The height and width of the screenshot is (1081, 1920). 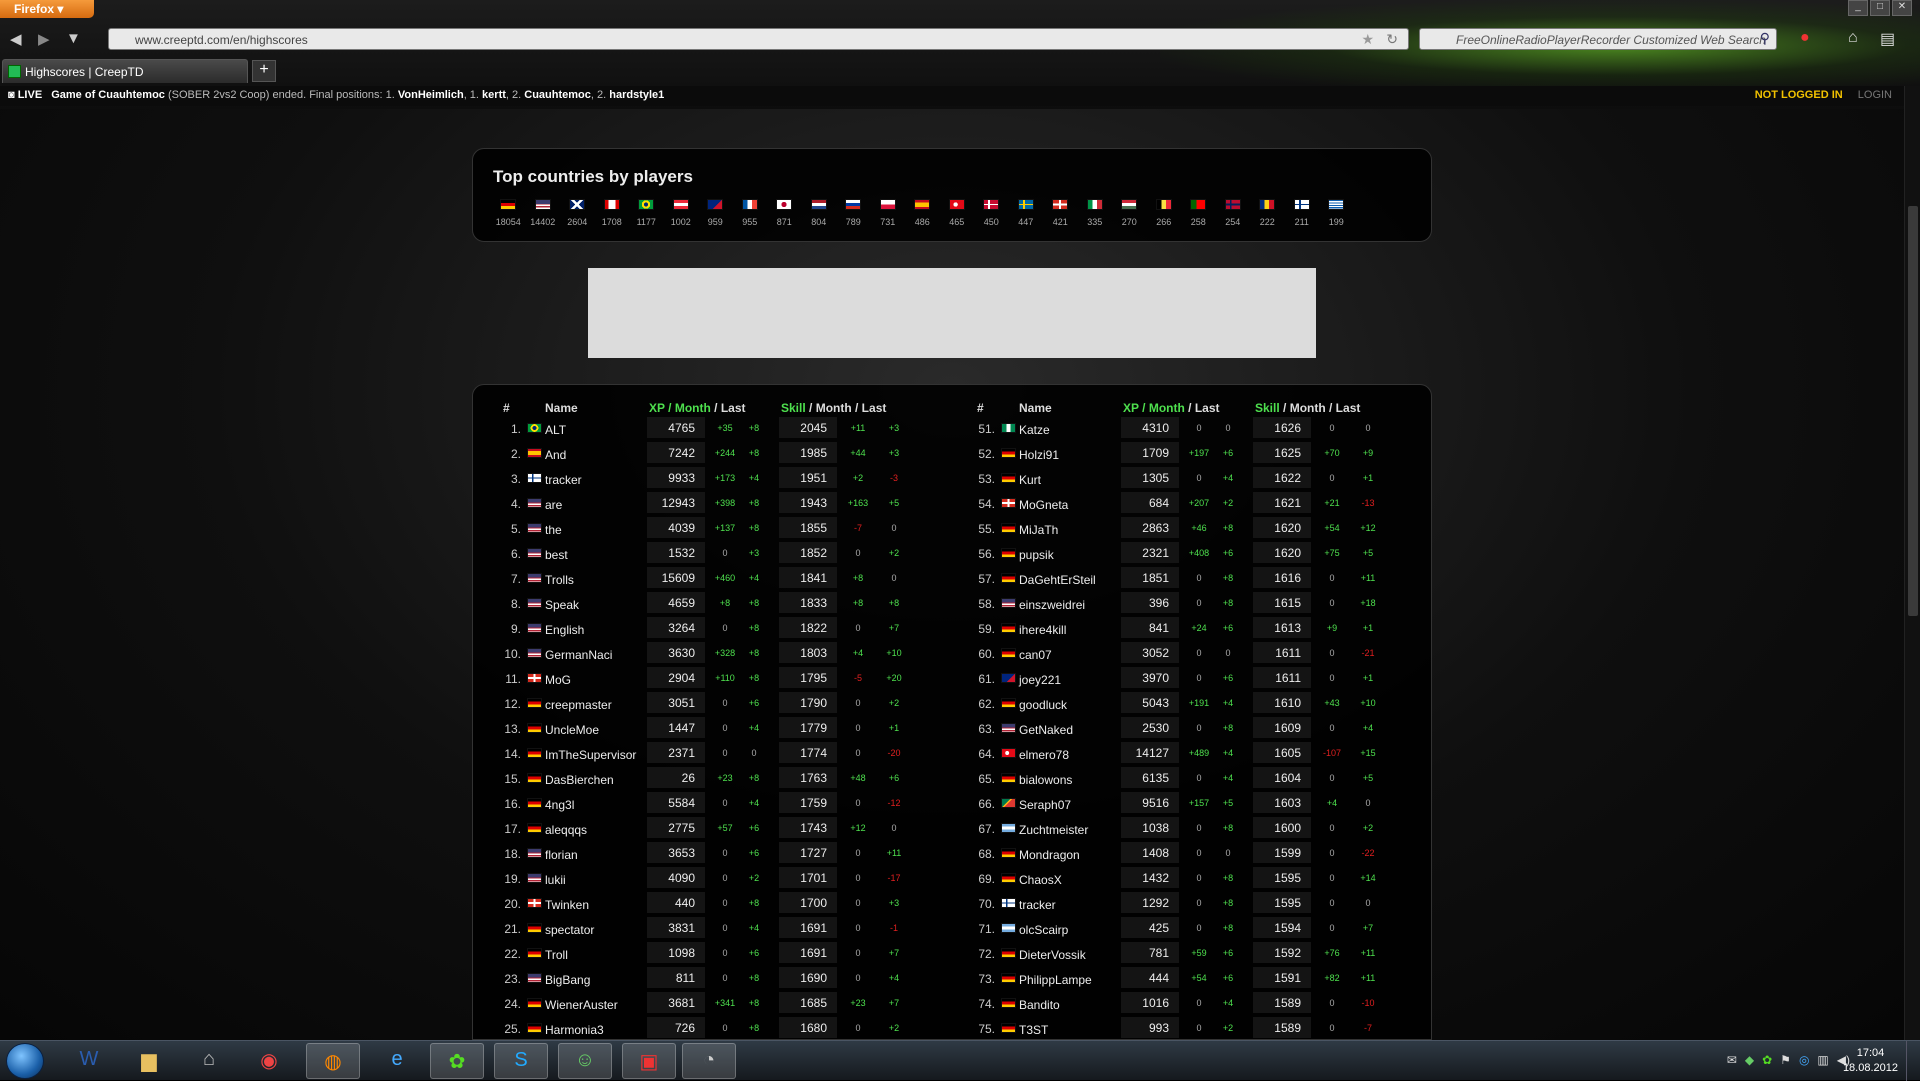 What do you see at coordinates (1392, 39) in the screenshot?
I see `reload-icon: ↻` at bounding box center [1392, 39].